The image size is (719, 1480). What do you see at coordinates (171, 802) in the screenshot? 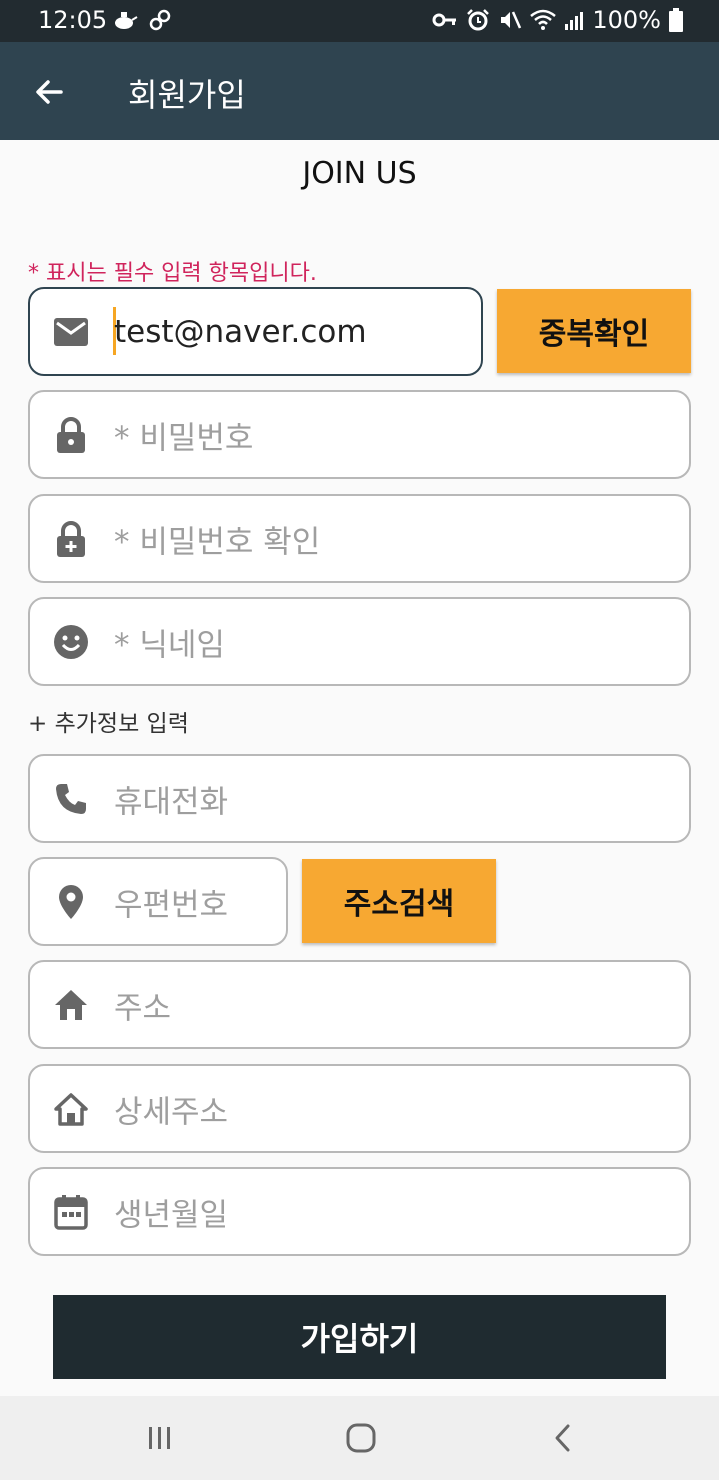
I see `phone-placeholder: 휴대전화` at bounding box center [171, 802].